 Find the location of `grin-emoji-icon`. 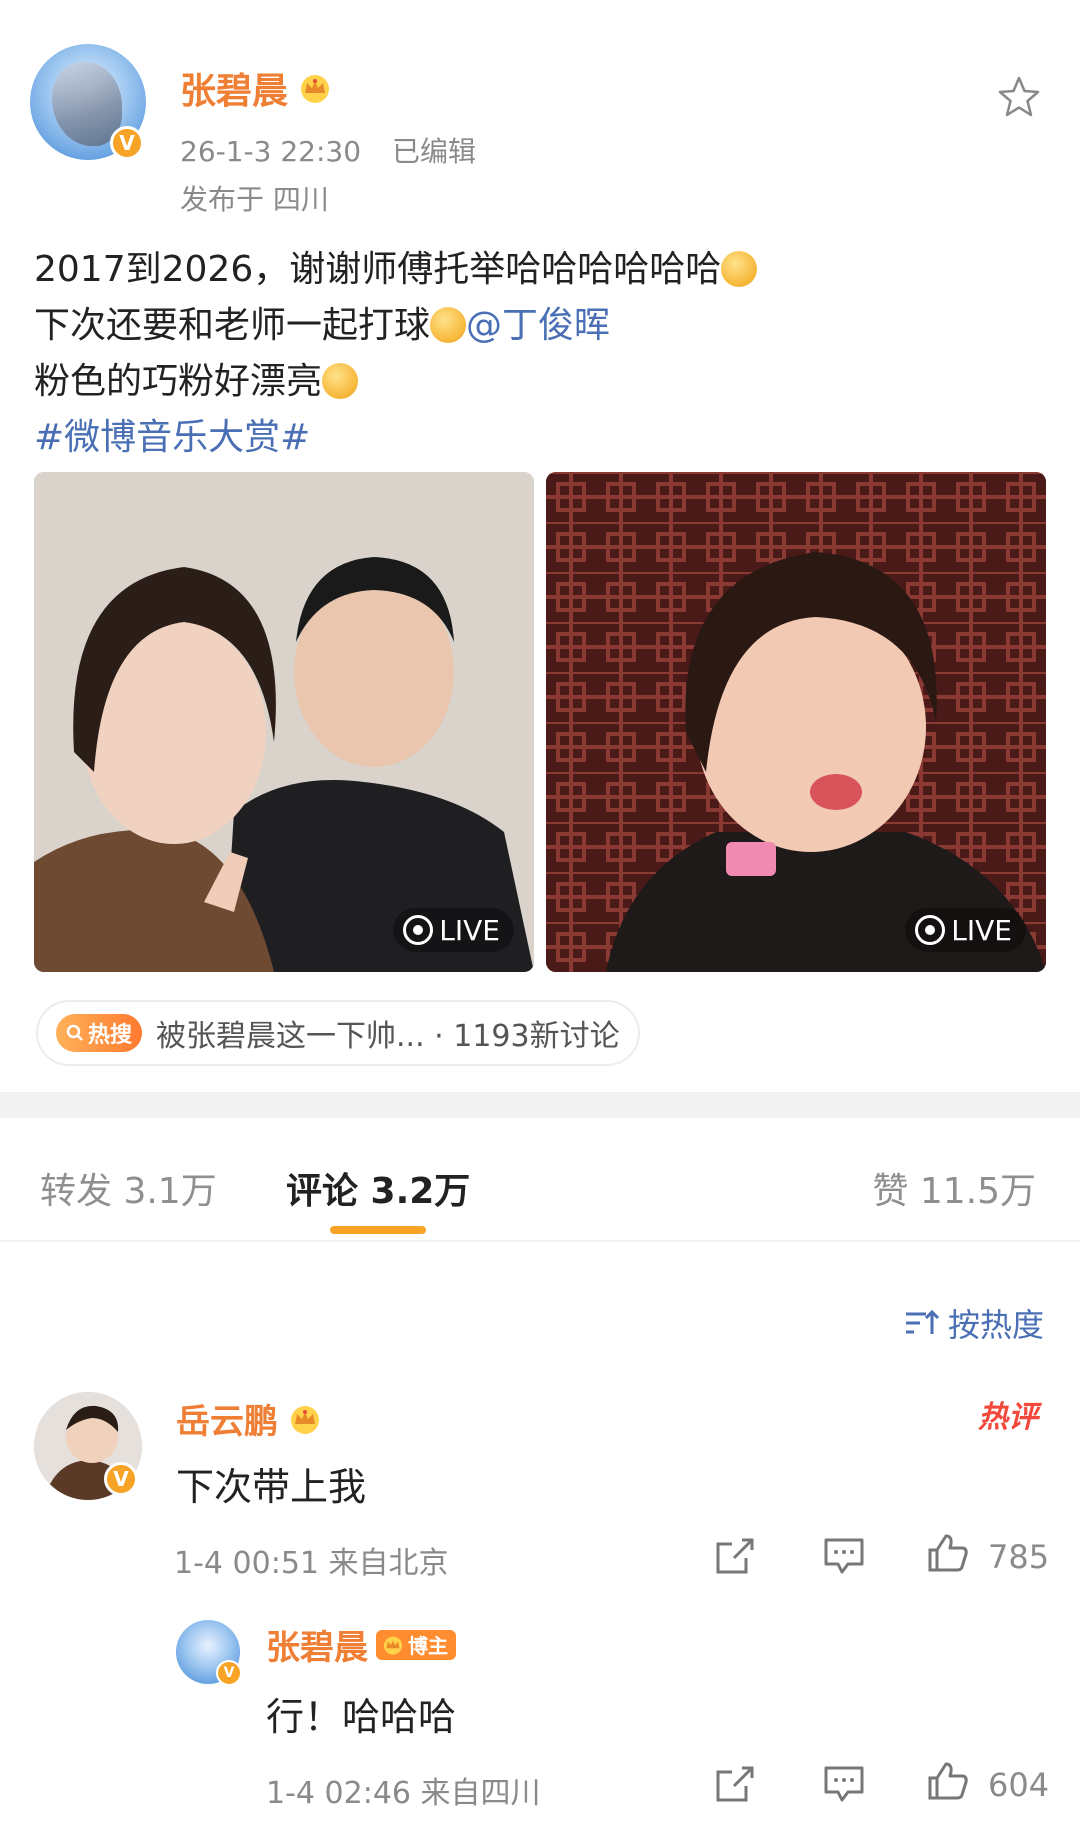

grin-emoji-icon is located at coordinates (448, 325).